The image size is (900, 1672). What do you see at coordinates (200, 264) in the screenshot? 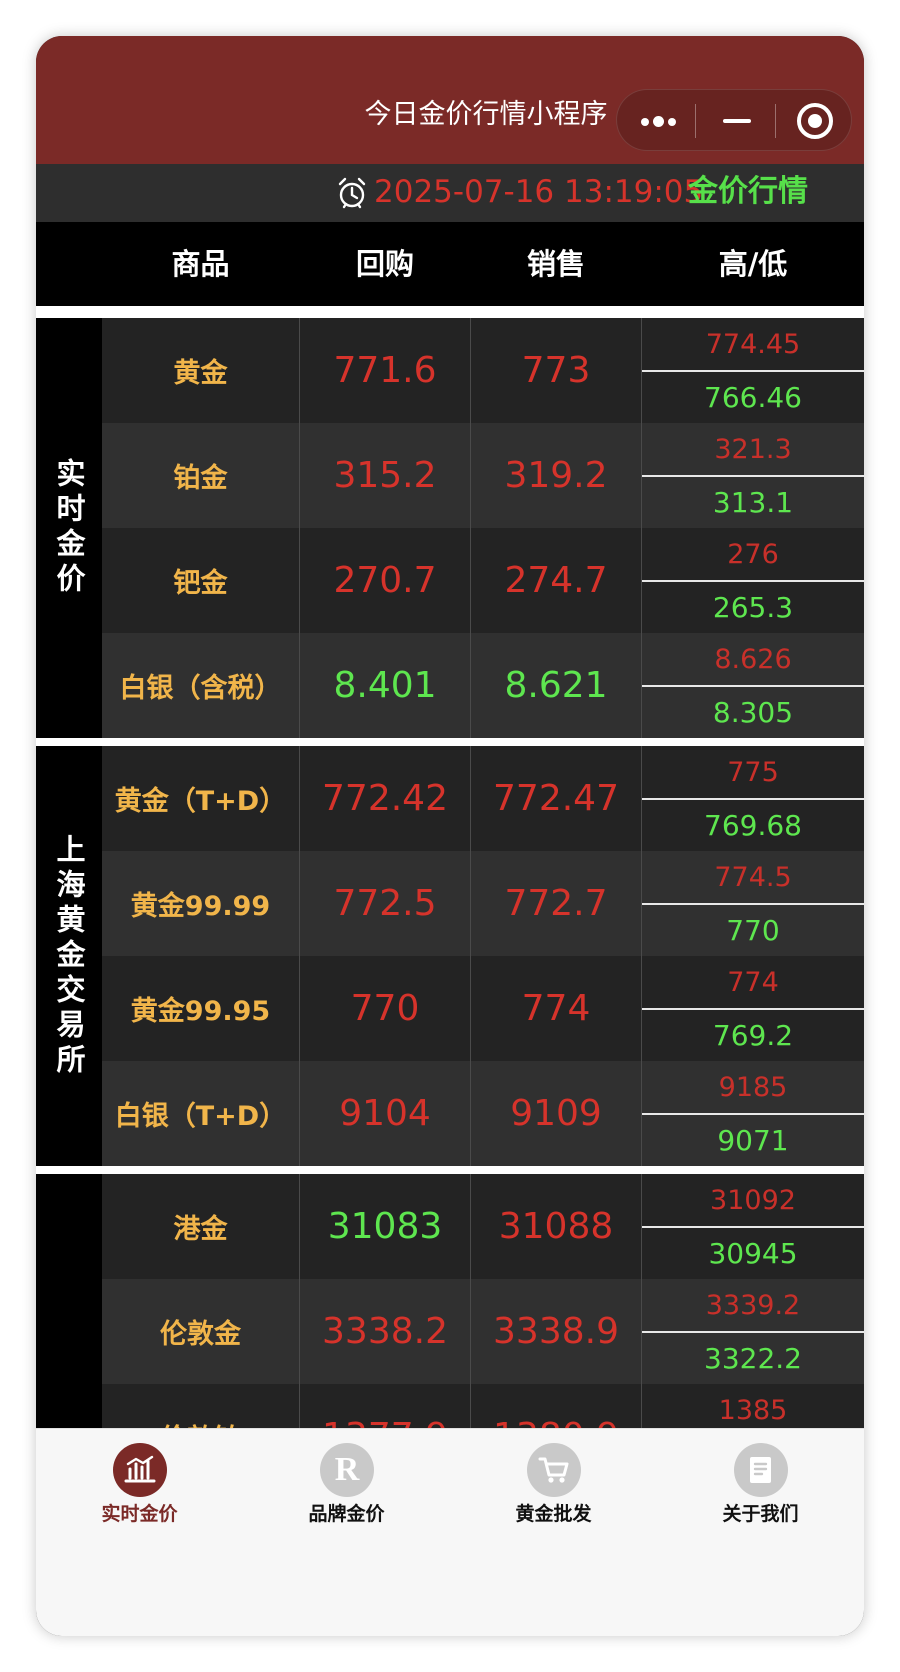
I see `column-header-product: 商品` at bounding box center [200, 264].